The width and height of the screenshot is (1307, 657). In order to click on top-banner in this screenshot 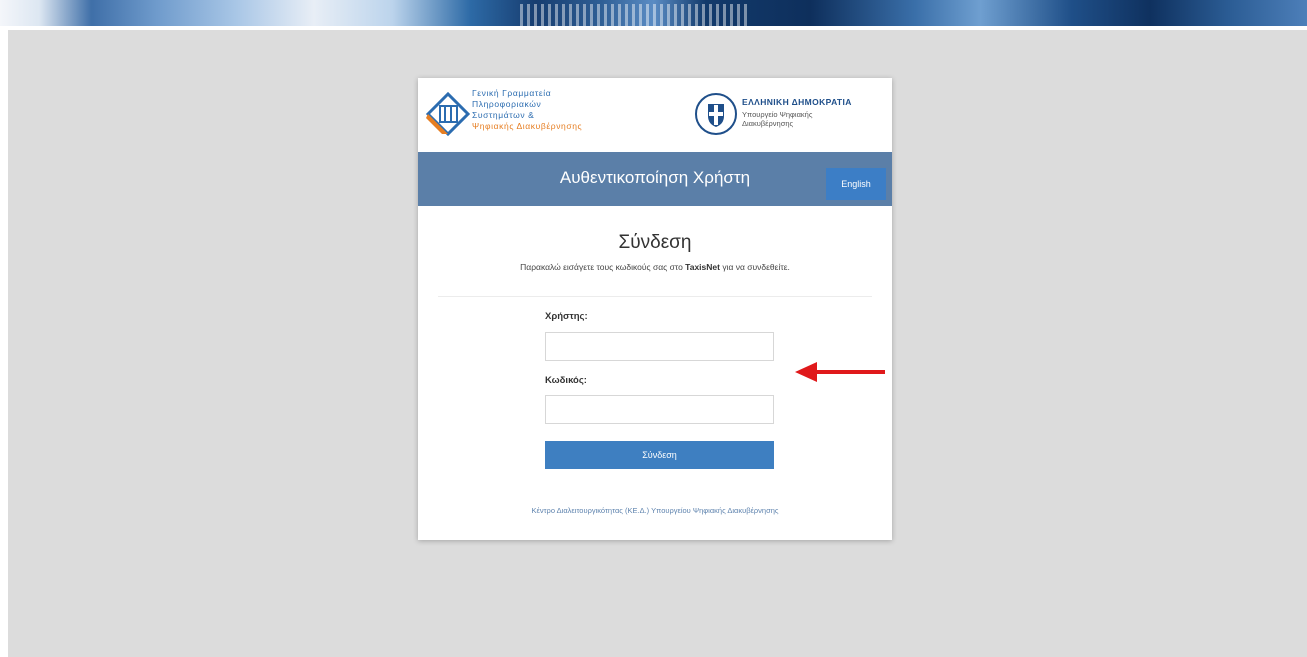, I will do `click(653, 13)`.